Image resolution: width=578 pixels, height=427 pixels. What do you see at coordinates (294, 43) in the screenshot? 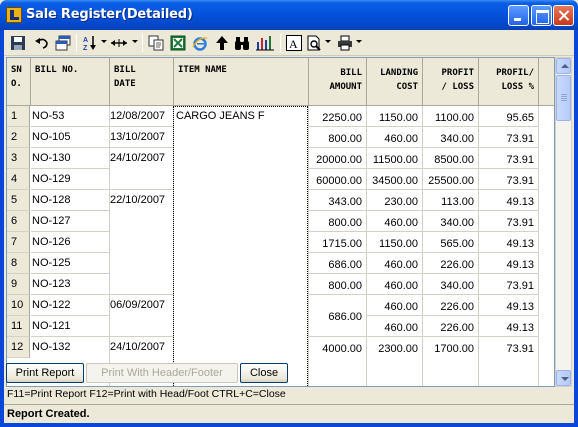
I see `font-icon: A` at bounding box center [294, 43].